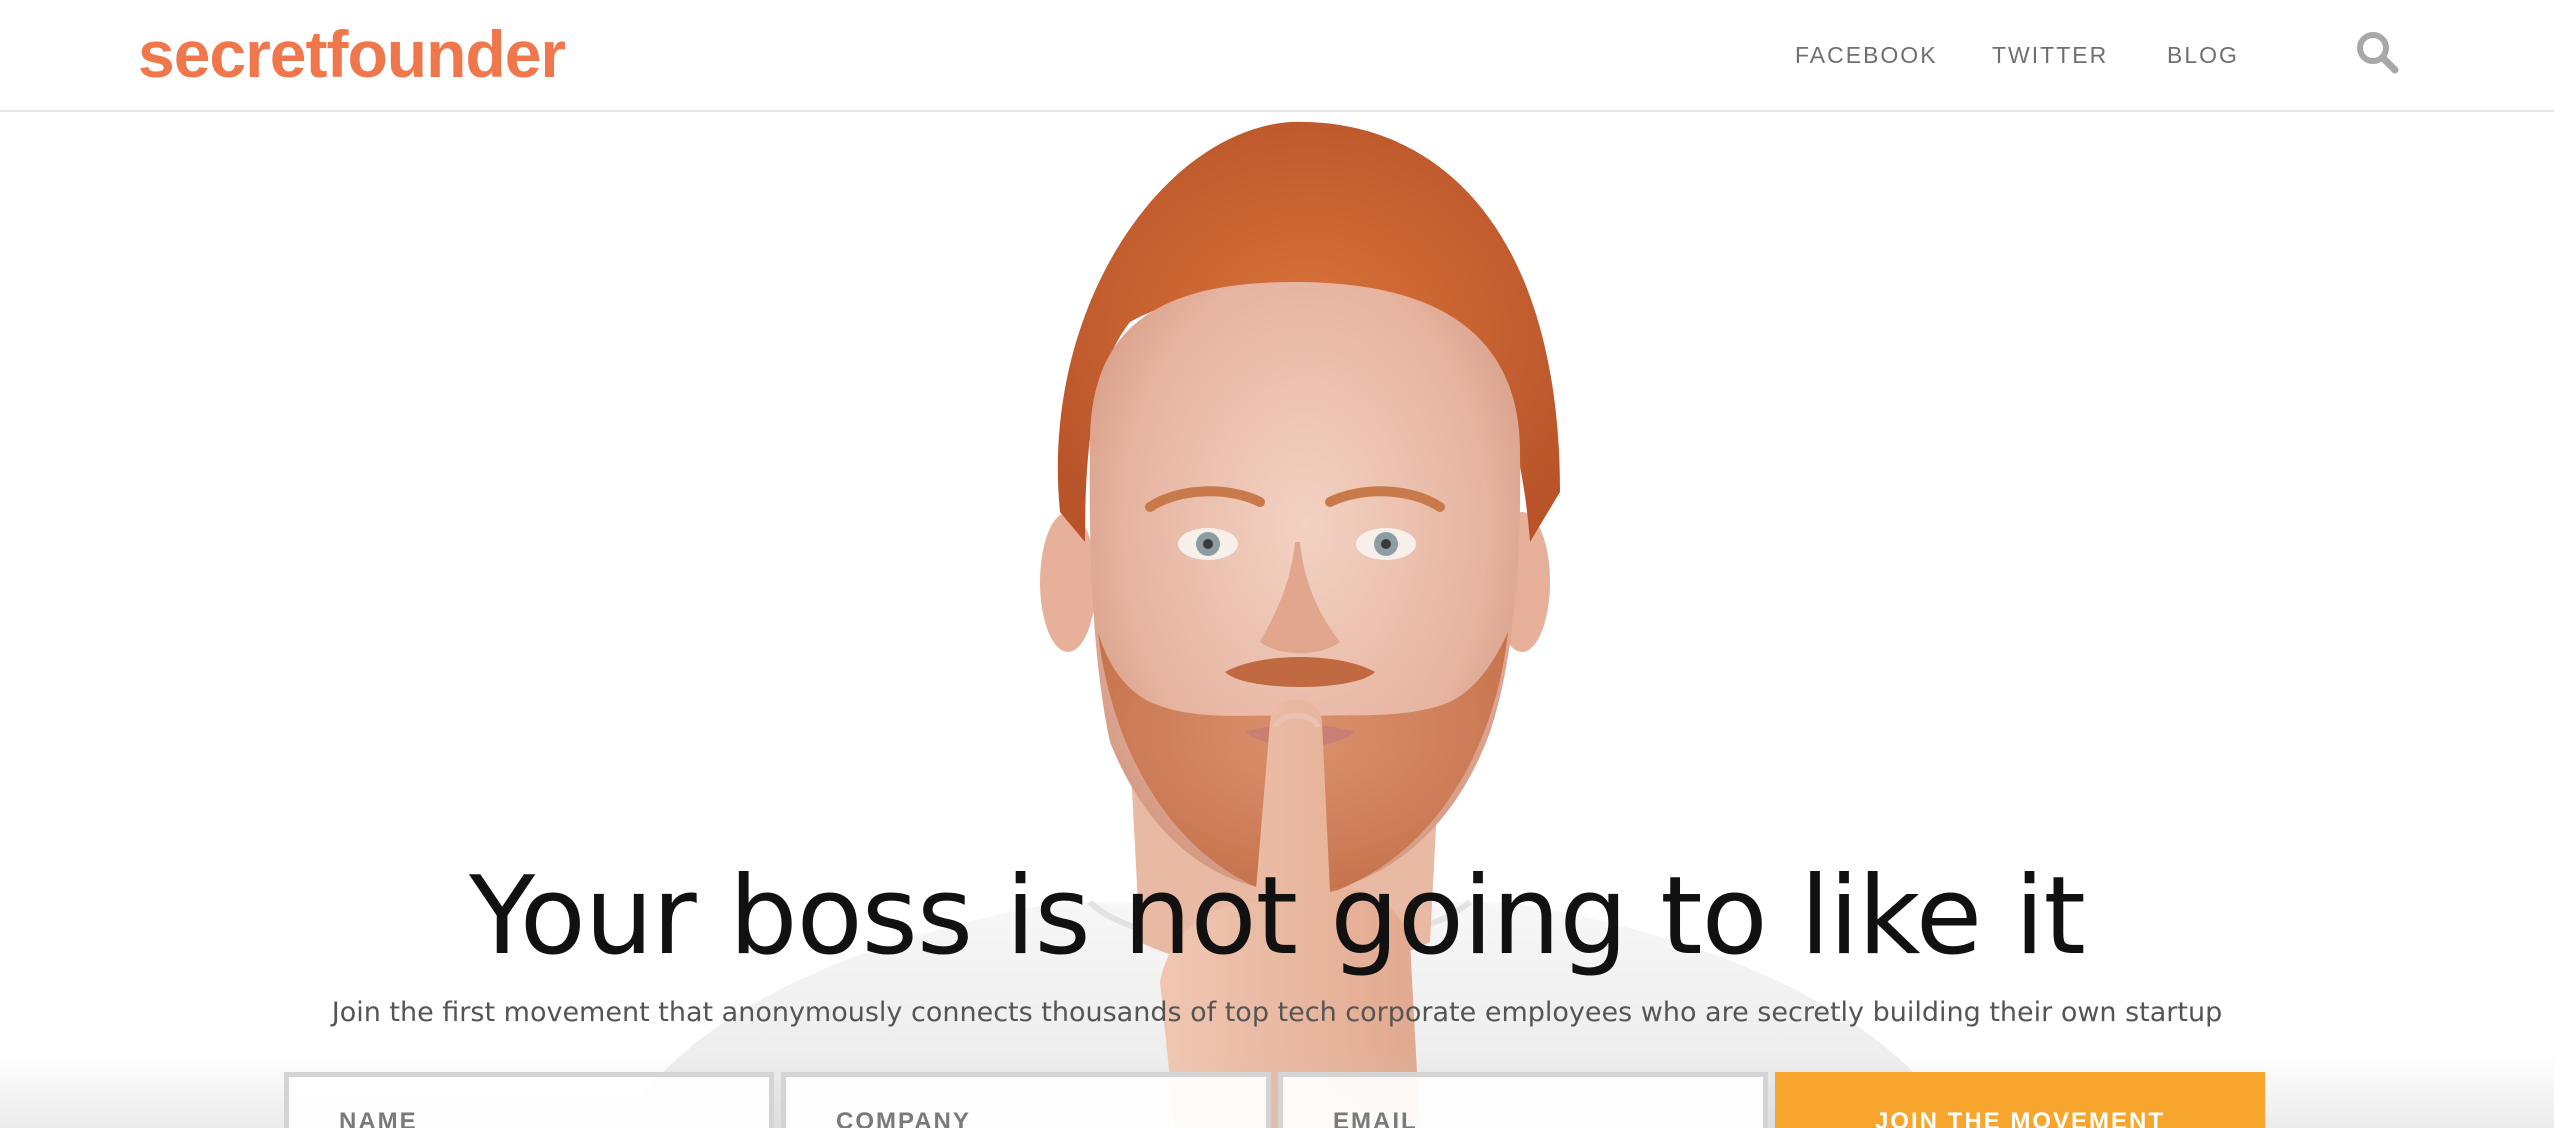 The height and width of the screenshot is (1128, 2554). I want to click on search-button, so click(2378, 53).